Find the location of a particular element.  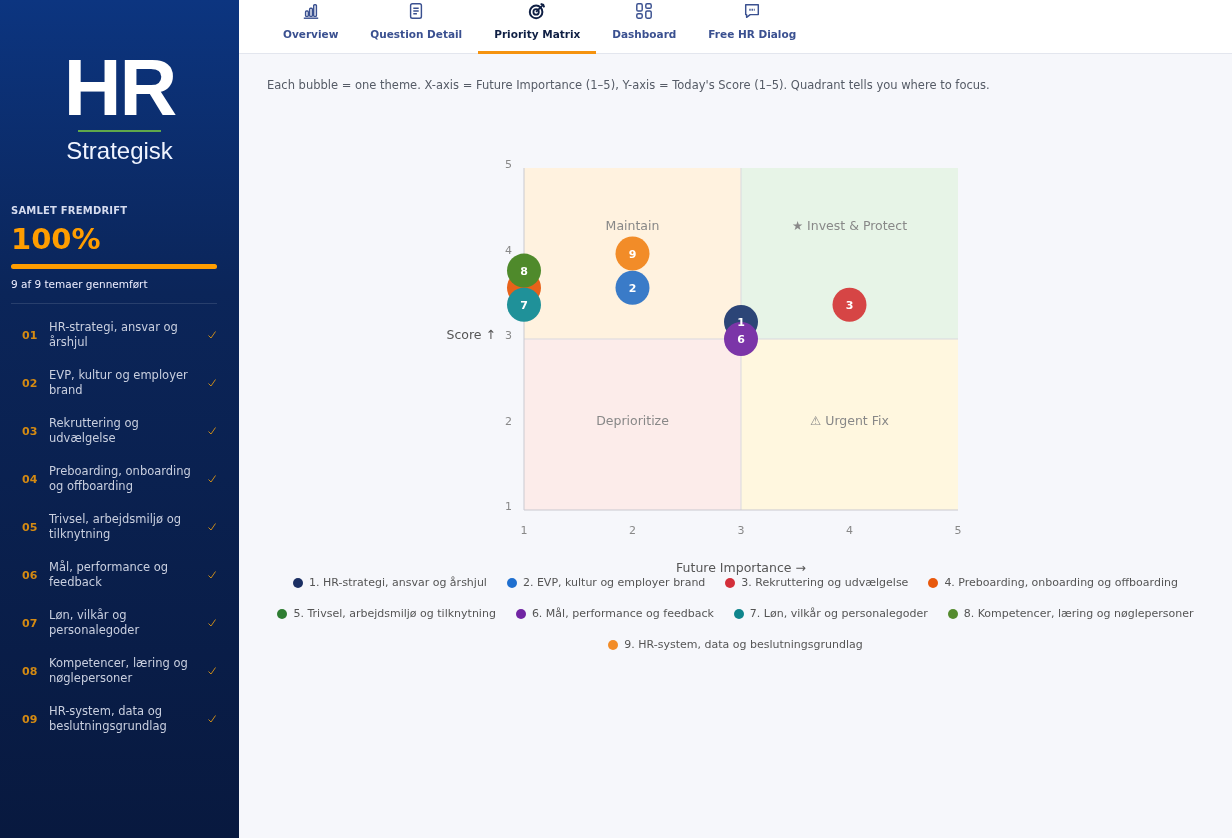

target-icon is located at coordinates (537, 11).